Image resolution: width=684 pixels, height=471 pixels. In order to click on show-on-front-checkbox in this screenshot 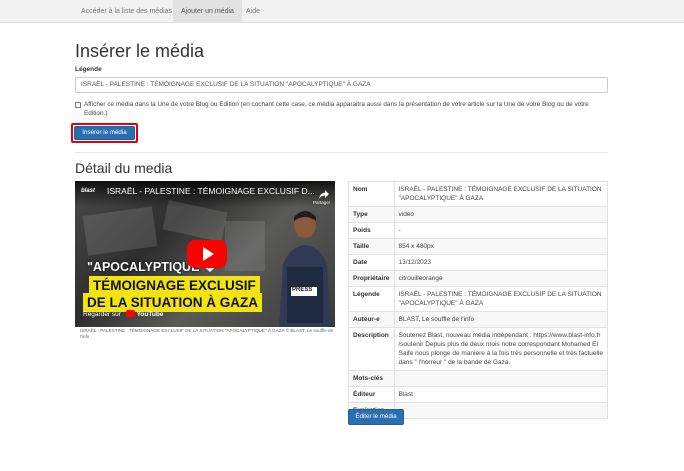, I will do `click(78, 105)`.